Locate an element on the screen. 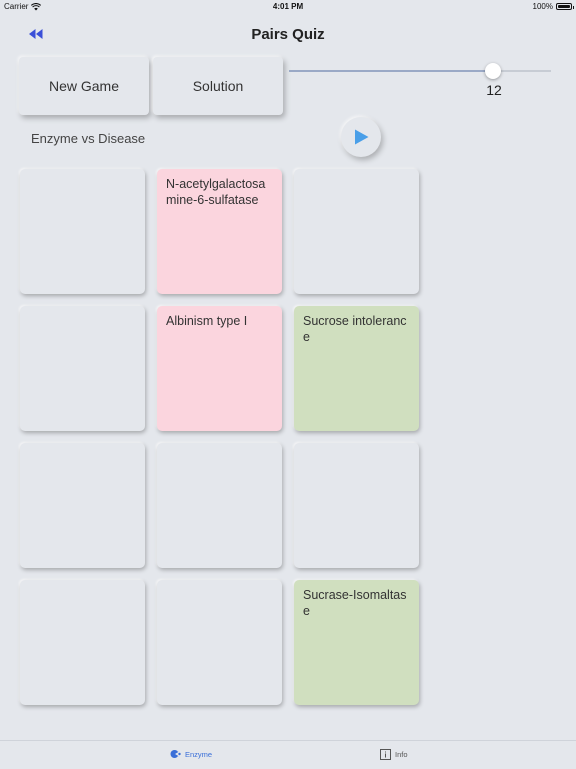 The height and width of the screenshot is (769, 576). tab-enzyme: Enzyme is located at coordinates (191, 754).